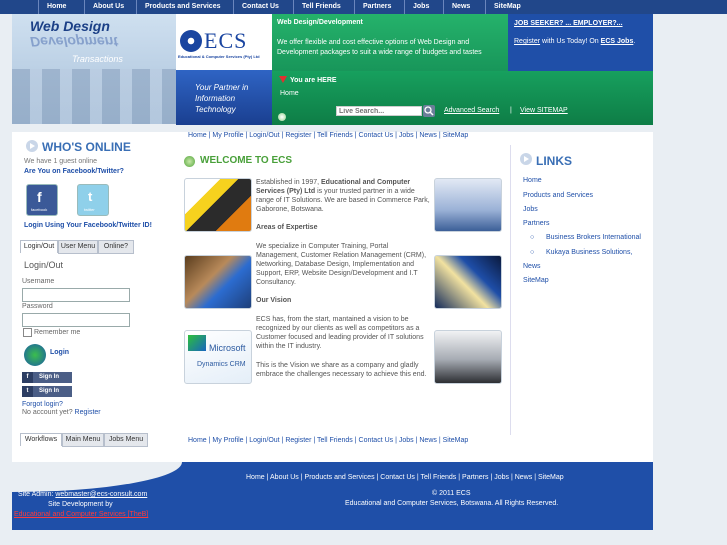 The width and height of the screenshot is (727, 545). Describe the element at coordinates (76, 295) in the screenshot. I see `username-input` at that location.